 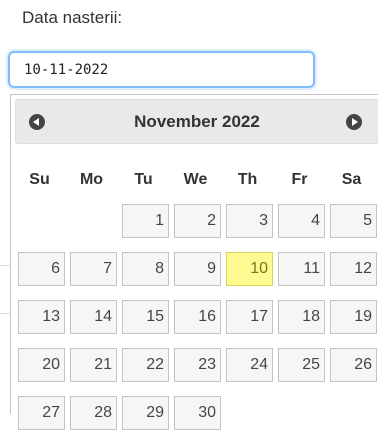 What do you see at coordinates (247, 179) in the screenshot?
I see `weekday-label: Th` at bounding box center [247, 179].